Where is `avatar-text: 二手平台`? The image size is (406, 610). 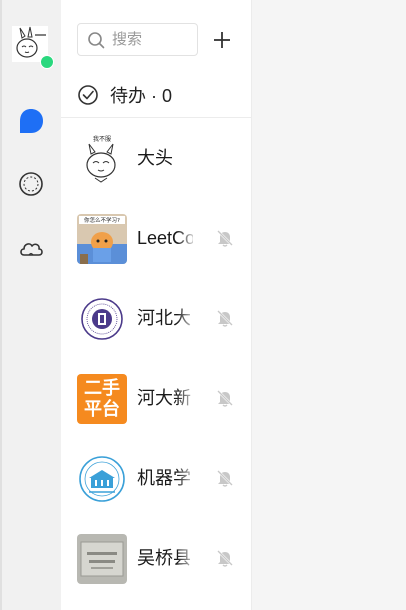
avatar-text: 二手平台 is located at coordinates (102, 398).